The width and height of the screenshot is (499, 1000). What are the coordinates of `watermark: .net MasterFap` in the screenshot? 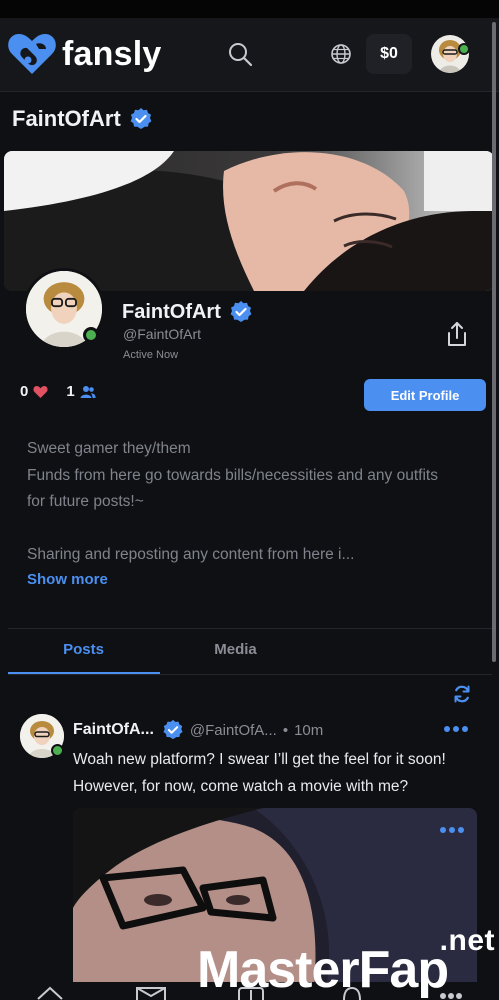 It's located at (347, 961).